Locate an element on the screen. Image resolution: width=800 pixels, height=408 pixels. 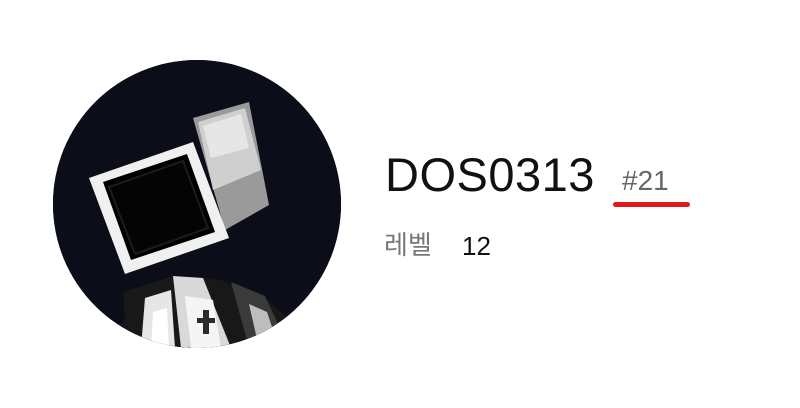
user-tag: #21 is located at coordinates (645, 180).